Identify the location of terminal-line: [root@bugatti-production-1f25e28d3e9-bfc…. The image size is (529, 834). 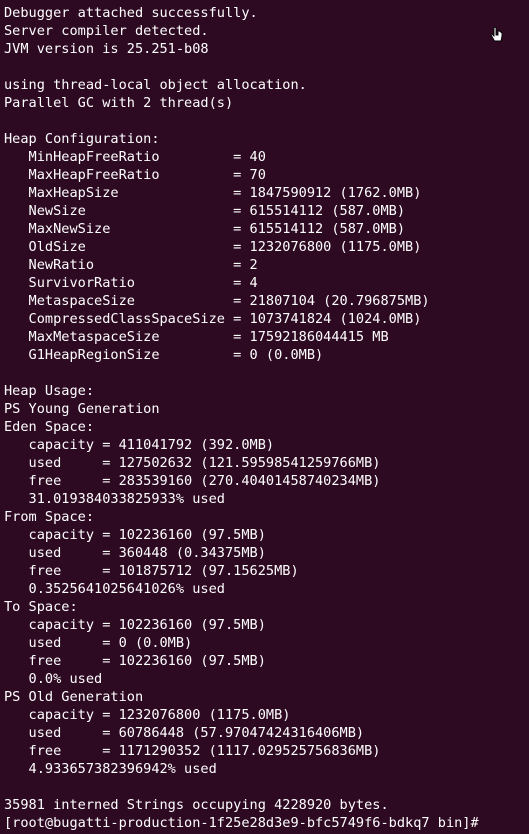
(241, 823).